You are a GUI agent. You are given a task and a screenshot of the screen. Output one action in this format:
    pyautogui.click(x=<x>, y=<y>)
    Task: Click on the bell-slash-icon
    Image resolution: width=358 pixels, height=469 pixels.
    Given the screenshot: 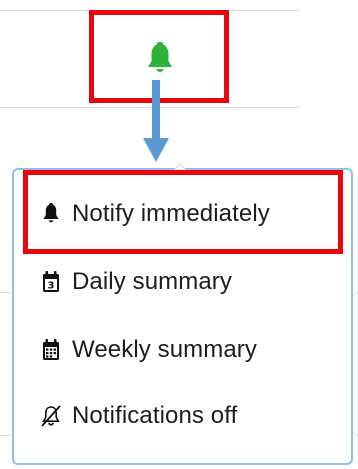 What is the action you would take?
    pyautogui.click(x=51, y=416)
    